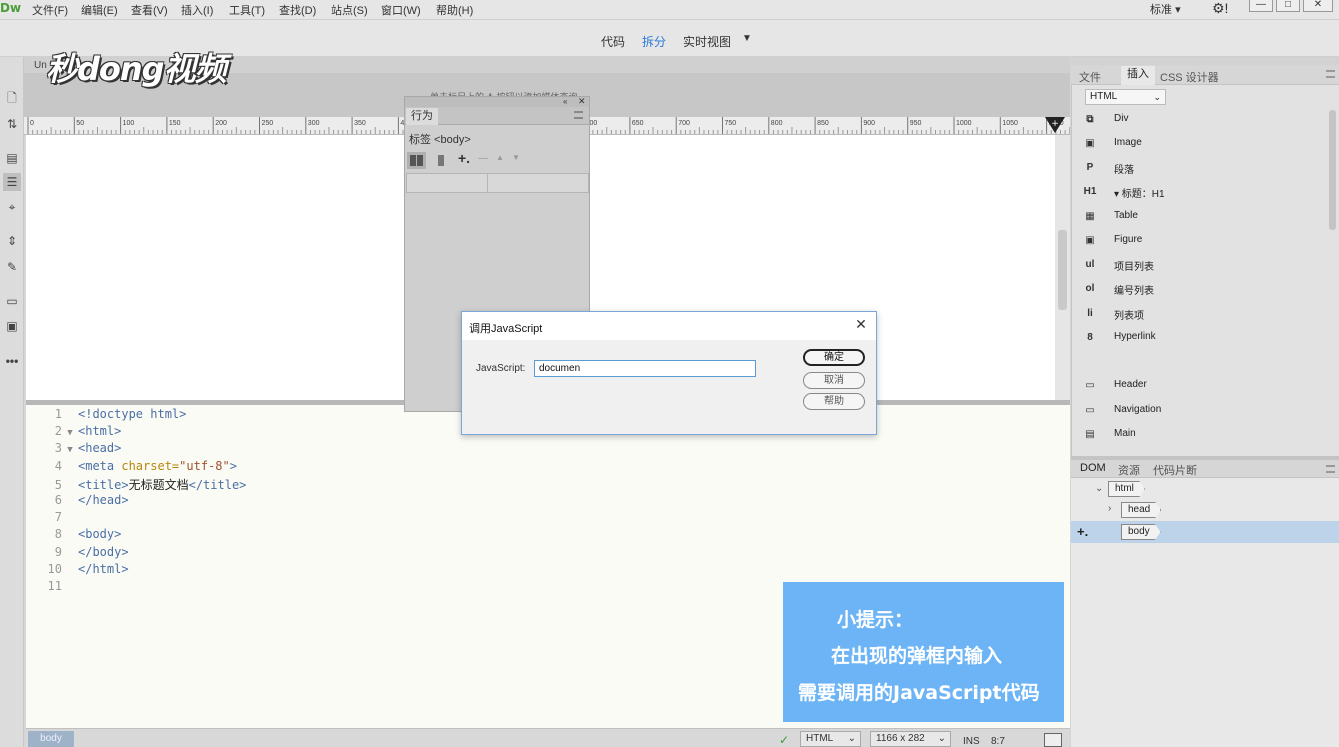 This screenshot has height=747, width=1339. What do you see at coordinates (77, 570) in the screenshot?
I see `code-line: 10 </html>` at bounding box center [77, 570].